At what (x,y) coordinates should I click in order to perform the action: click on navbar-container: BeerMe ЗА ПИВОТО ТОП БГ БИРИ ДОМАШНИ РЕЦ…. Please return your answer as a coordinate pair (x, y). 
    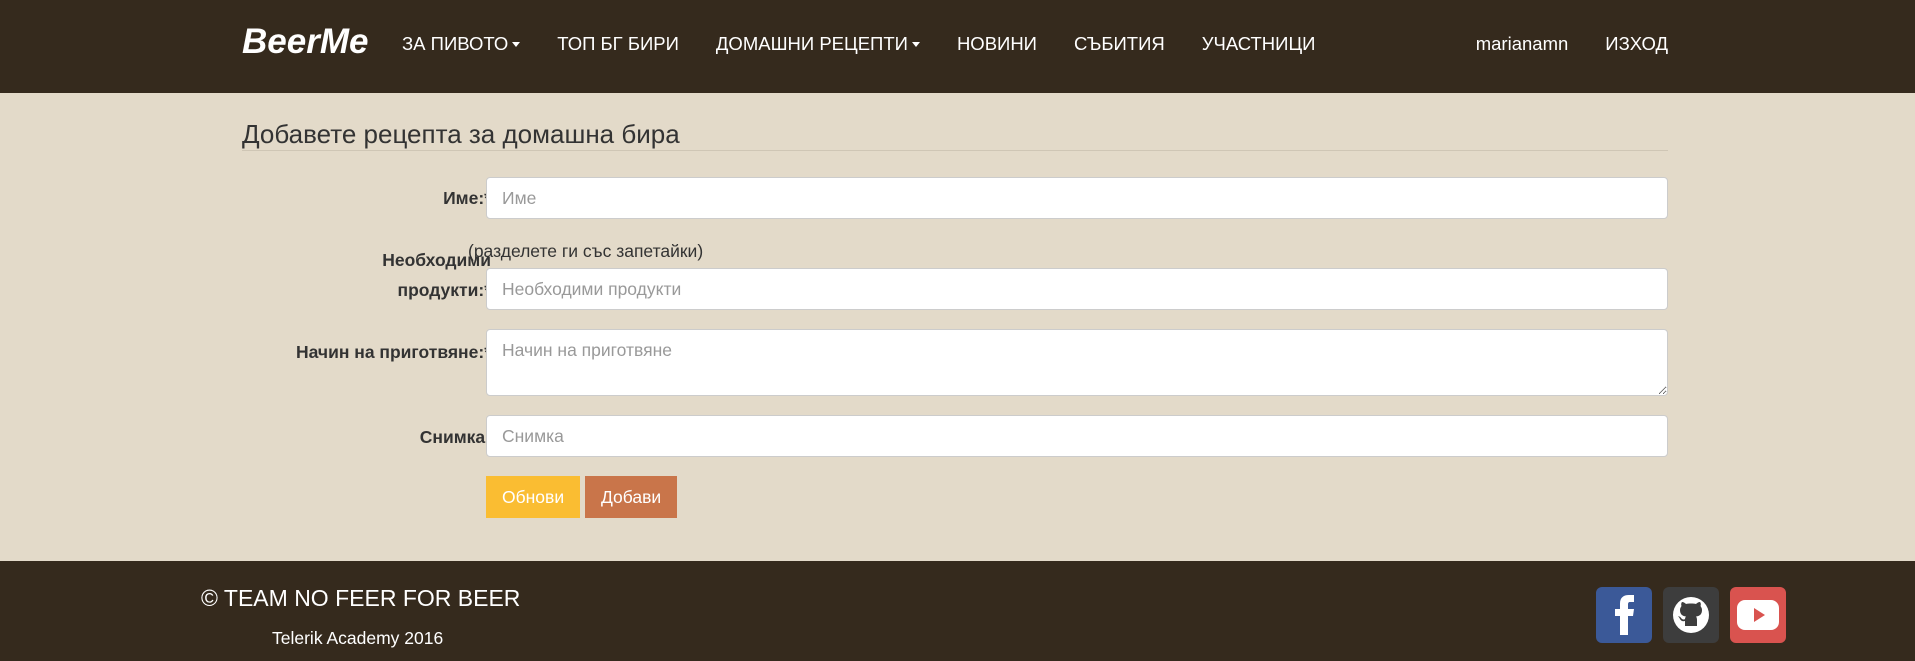
    Looking at the image, I should click on (955, 46).